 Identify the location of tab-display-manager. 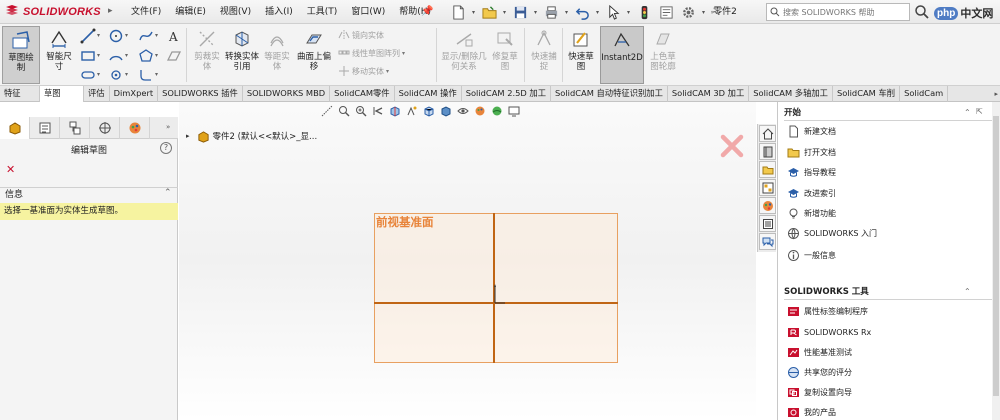
(135, 128).